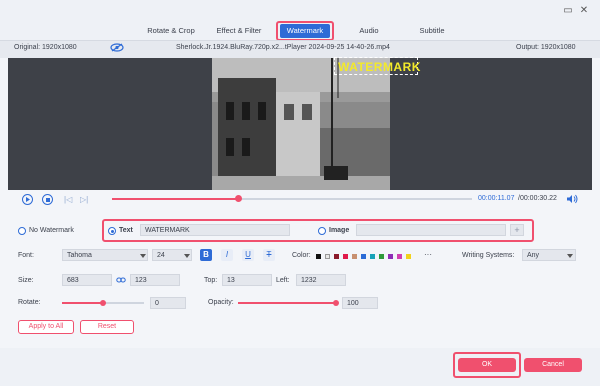  What do you see at coordinates (47, 199) in the screenshot?
I see `stop-button` at bounding box center [47, 199].